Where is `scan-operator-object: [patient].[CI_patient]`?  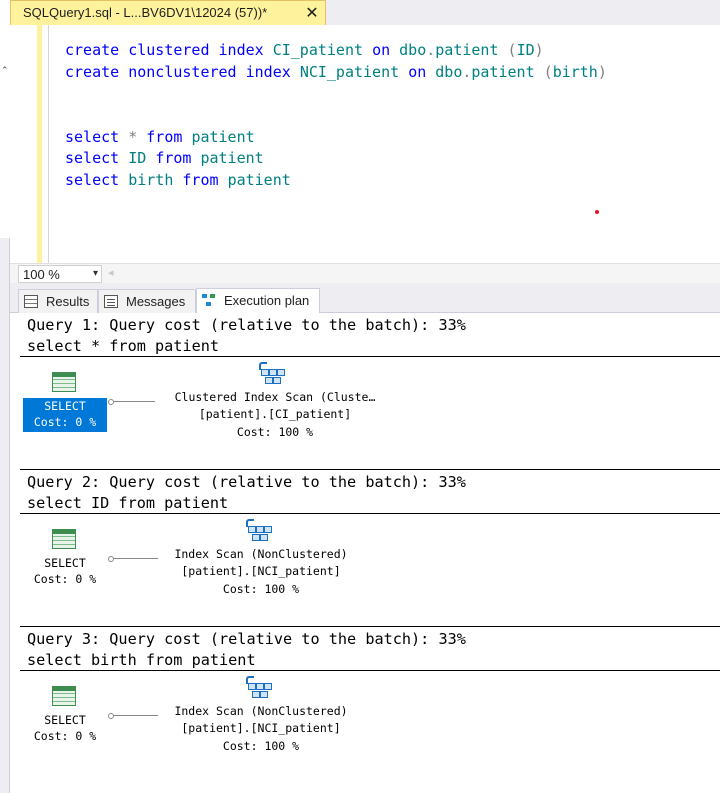 scan-operator-object: [patient].[CI_patient] is located at coordinates (275, 414).